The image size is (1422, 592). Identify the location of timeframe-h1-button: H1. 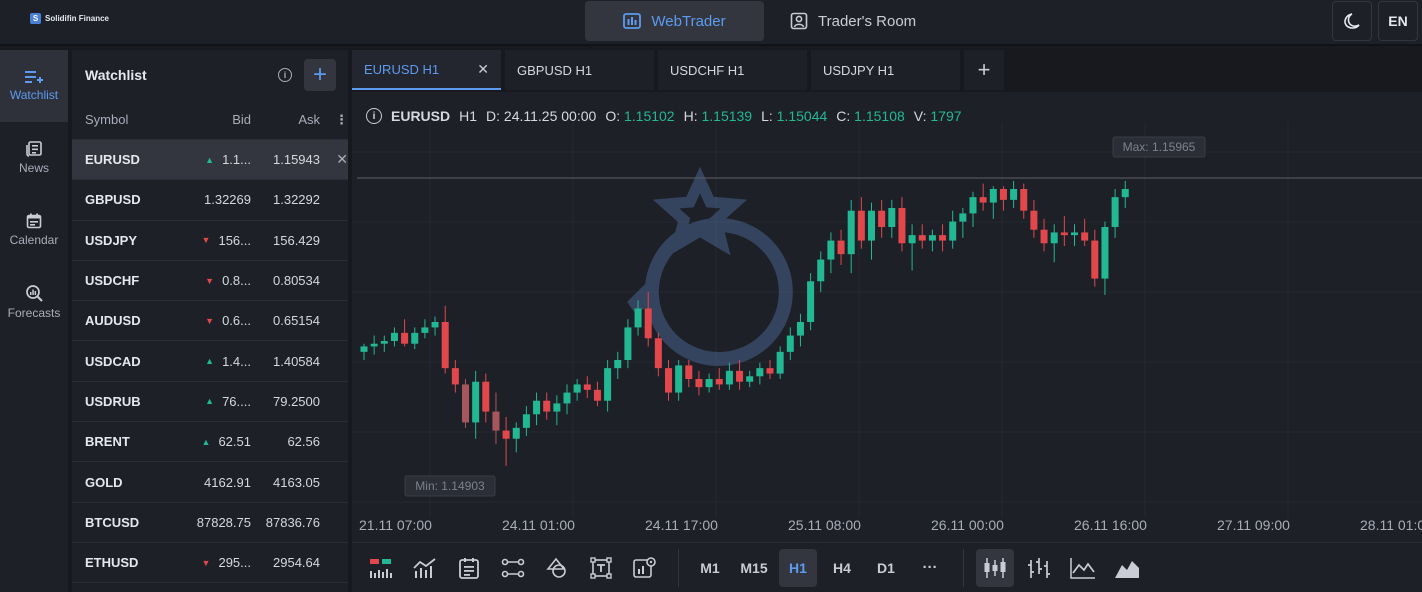
(798, 567).